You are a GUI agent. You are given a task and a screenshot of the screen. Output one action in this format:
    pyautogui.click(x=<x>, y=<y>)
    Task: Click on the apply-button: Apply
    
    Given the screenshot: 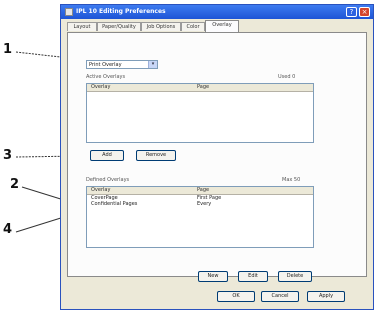 What is the action you would take?
    pyautogui.click(x=326, y=296)
    